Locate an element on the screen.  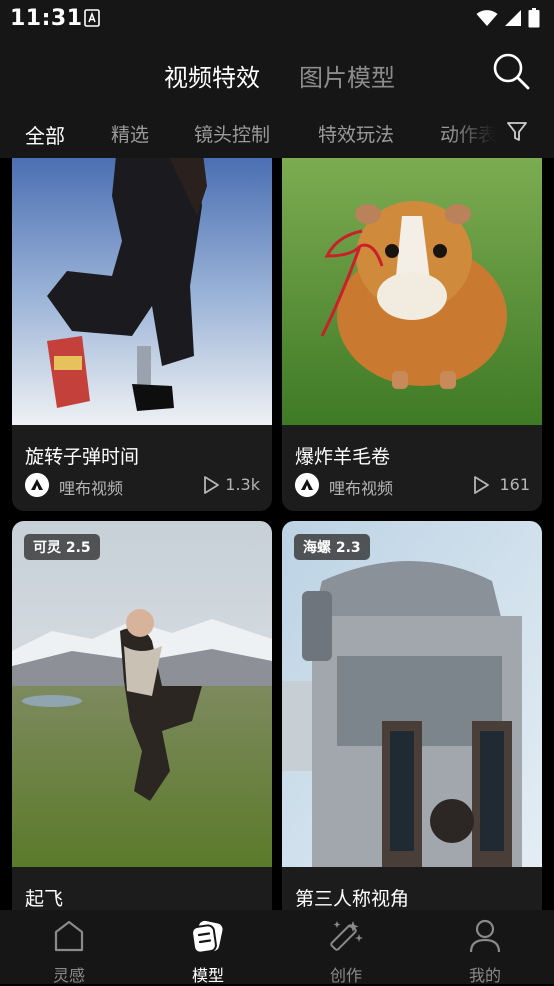
effect-title: 起飞 is located at coordinates (44, 899).